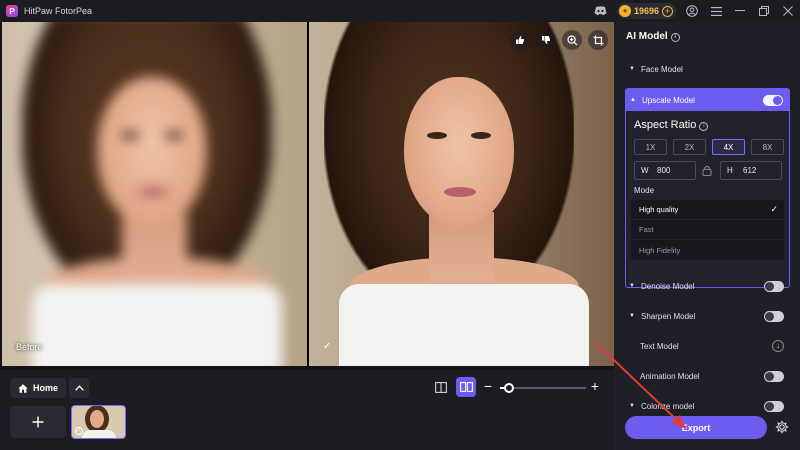 Image resolution: width=800 pixels, height=450 pixels. What do you see at coordinates (774, 316) in the screenshot?
I see `sharpen-model-toggle` at bounding box center [774, 316].